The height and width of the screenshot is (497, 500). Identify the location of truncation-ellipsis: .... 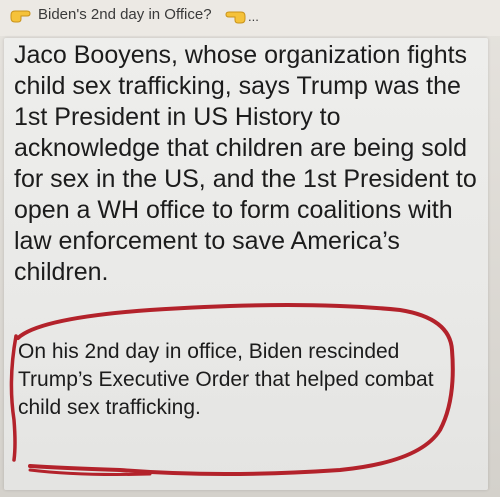
(253, 16).